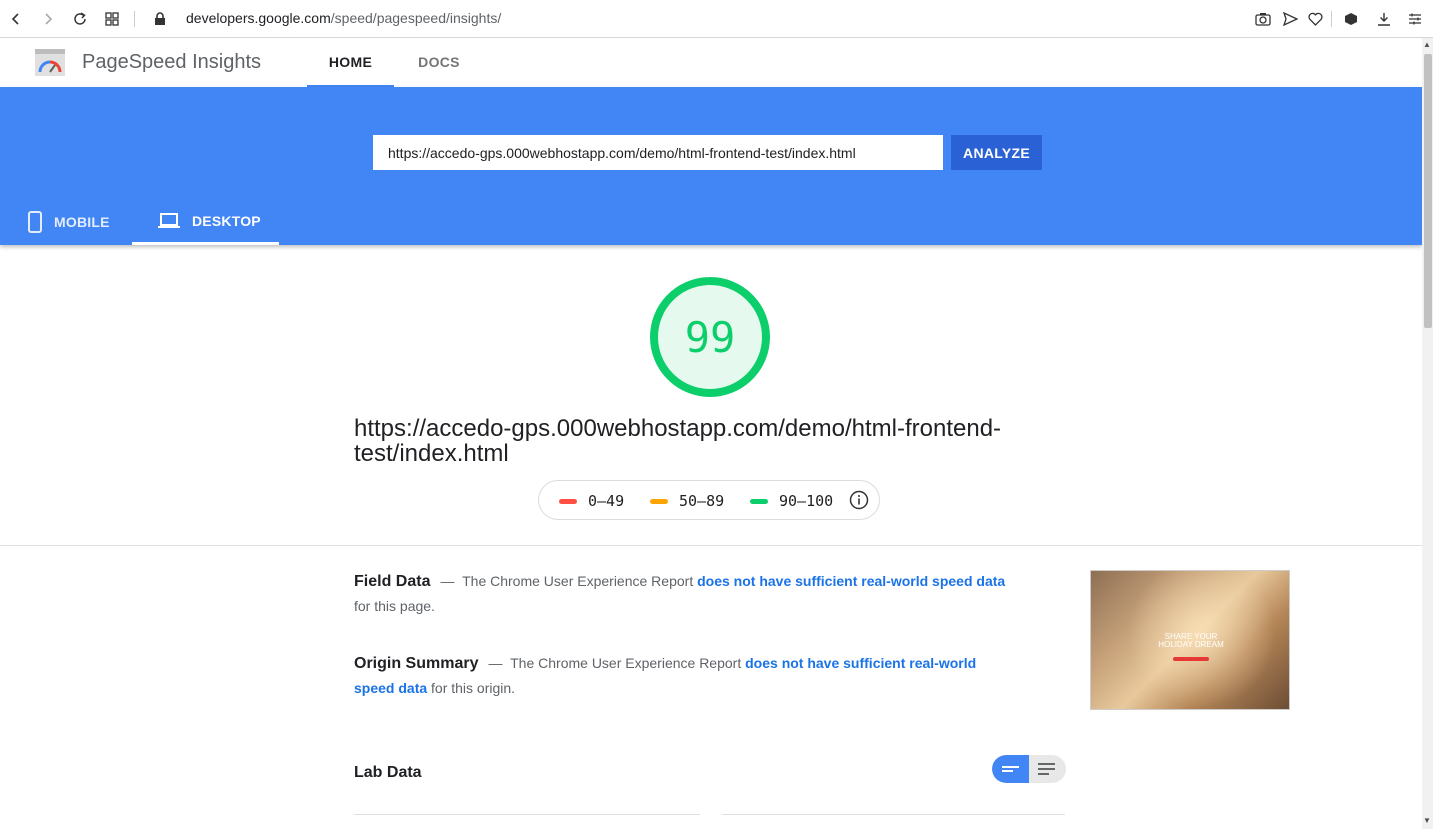 This screenshot has height=829, width=1433. I want to click on tab-mobile: MOBILE, so click(66, 222).